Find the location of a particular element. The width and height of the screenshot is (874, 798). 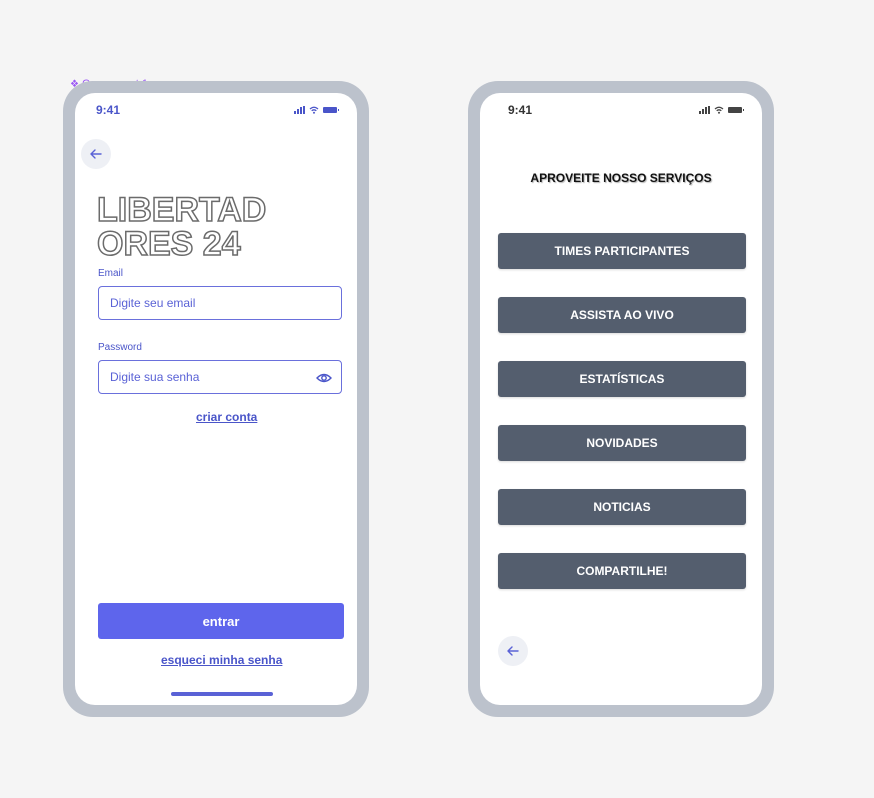

menu-button-novidades: NOVIDADES is located at coordinates (622, 443).